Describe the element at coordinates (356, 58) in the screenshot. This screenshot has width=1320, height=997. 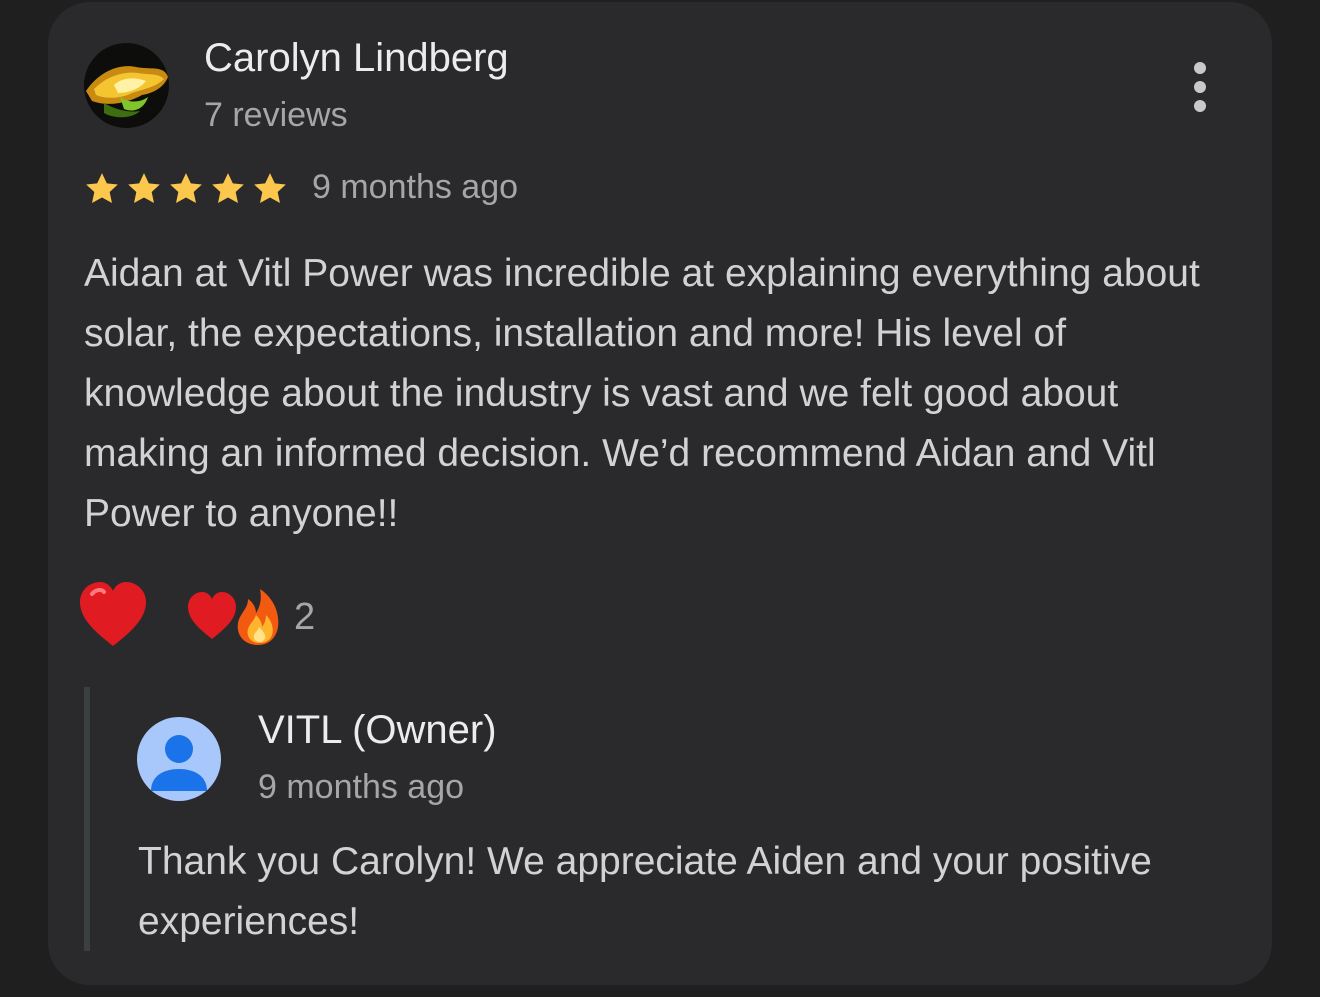
I see `reviewer-name: Carolyn Lindberg` at that location.